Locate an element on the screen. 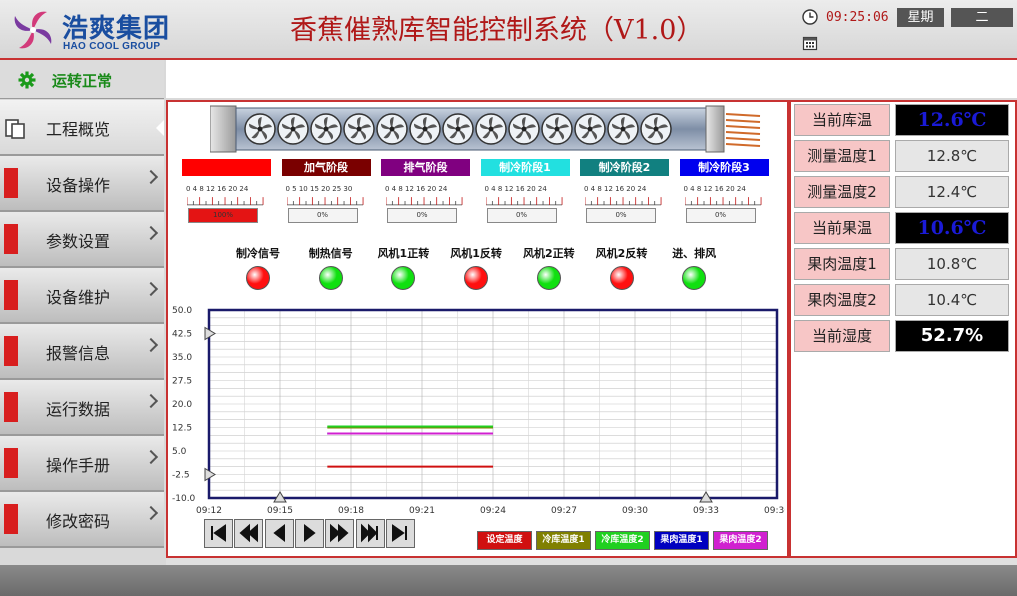 Image resolution: width=1017 pixels, height=596 pixels. clipboard-icon is located at coordinates (15, 129).